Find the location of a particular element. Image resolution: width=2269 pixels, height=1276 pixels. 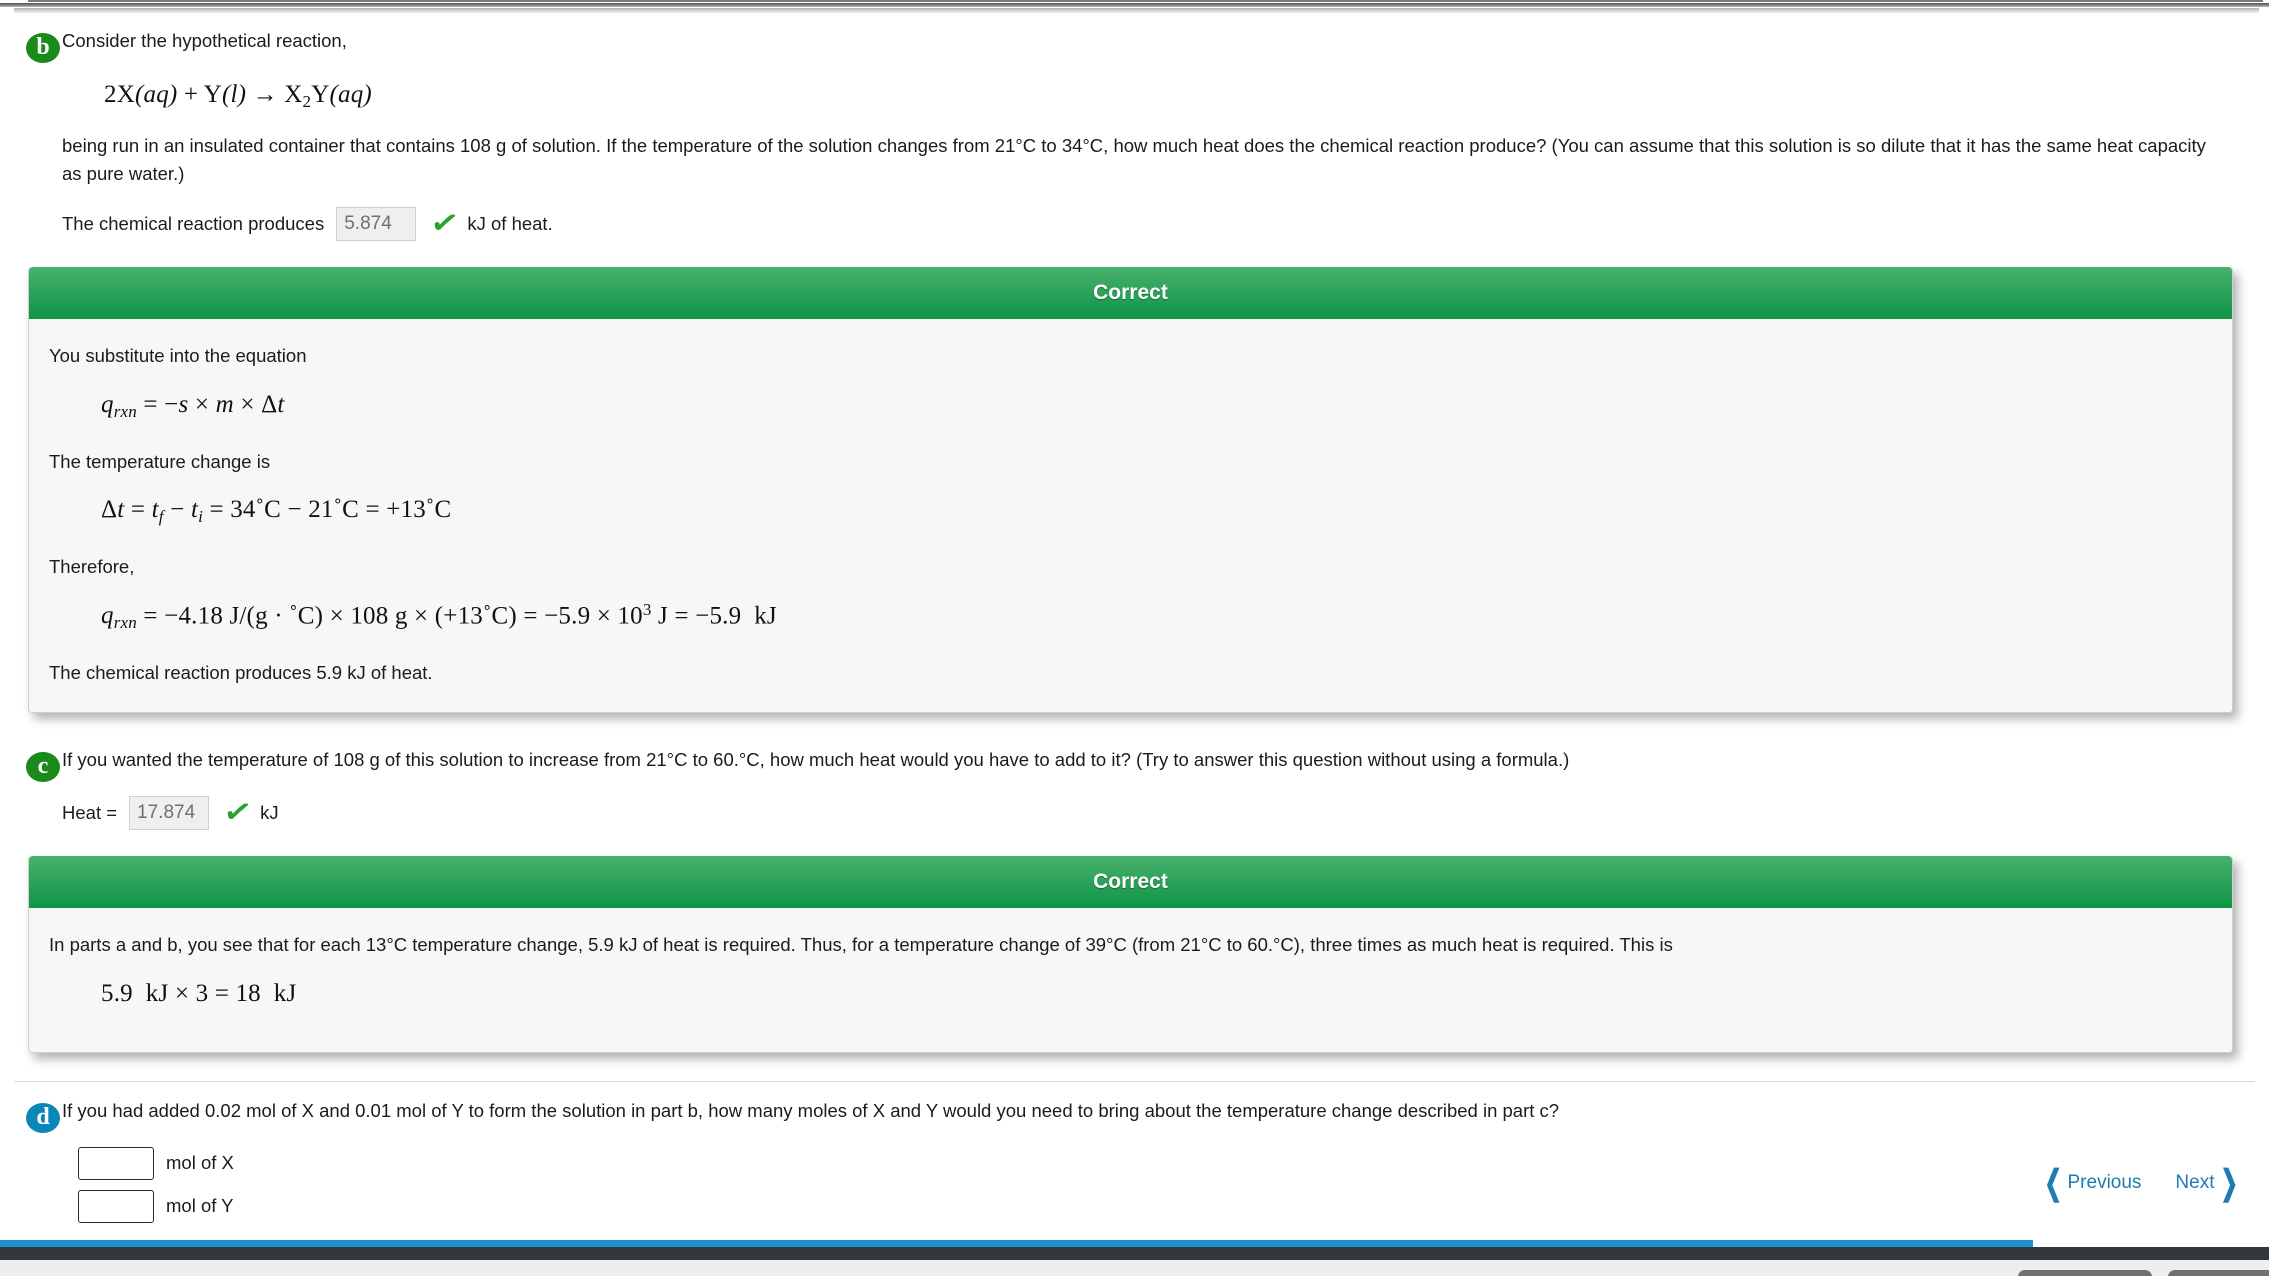

feedback-b-eq2: Δt = tf − ti = 34˚C − 21˚C = +13˚C is located at coordinates (276, 511).